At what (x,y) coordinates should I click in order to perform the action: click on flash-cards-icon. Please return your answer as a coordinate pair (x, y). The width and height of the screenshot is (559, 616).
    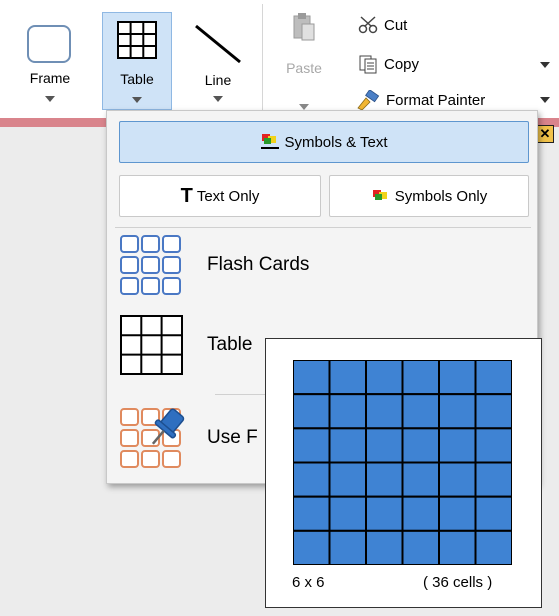
    Looking at the image, I should click on (150, 265).